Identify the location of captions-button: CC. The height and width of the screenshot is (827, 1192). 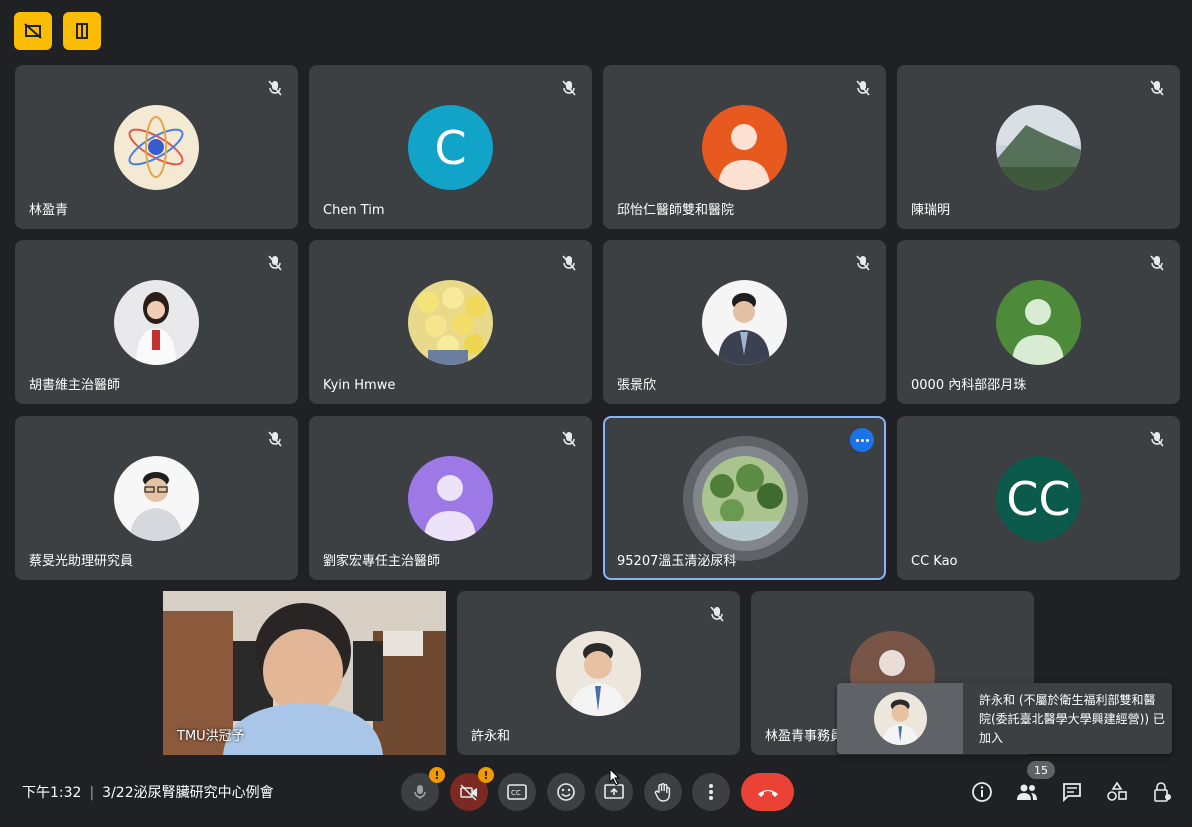
(517, 792).